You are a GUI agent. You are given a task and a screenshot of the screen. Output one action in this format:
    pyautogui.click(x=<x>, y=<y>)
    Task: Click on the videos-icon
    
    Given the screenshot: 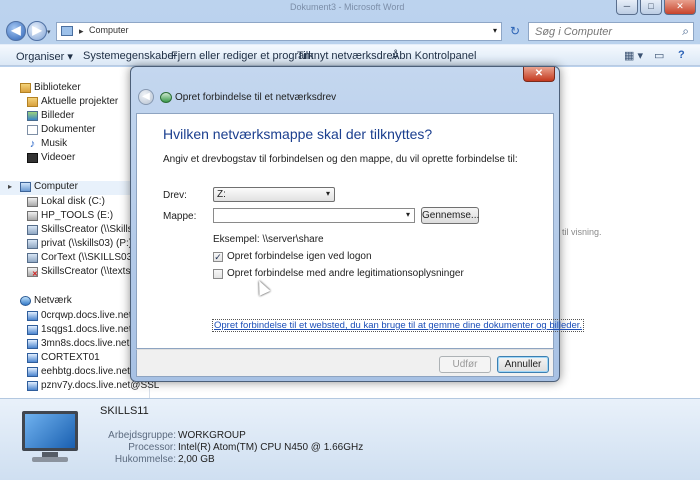 What is the action you would take?
    pyautogui.click(x=32, y=158)
    